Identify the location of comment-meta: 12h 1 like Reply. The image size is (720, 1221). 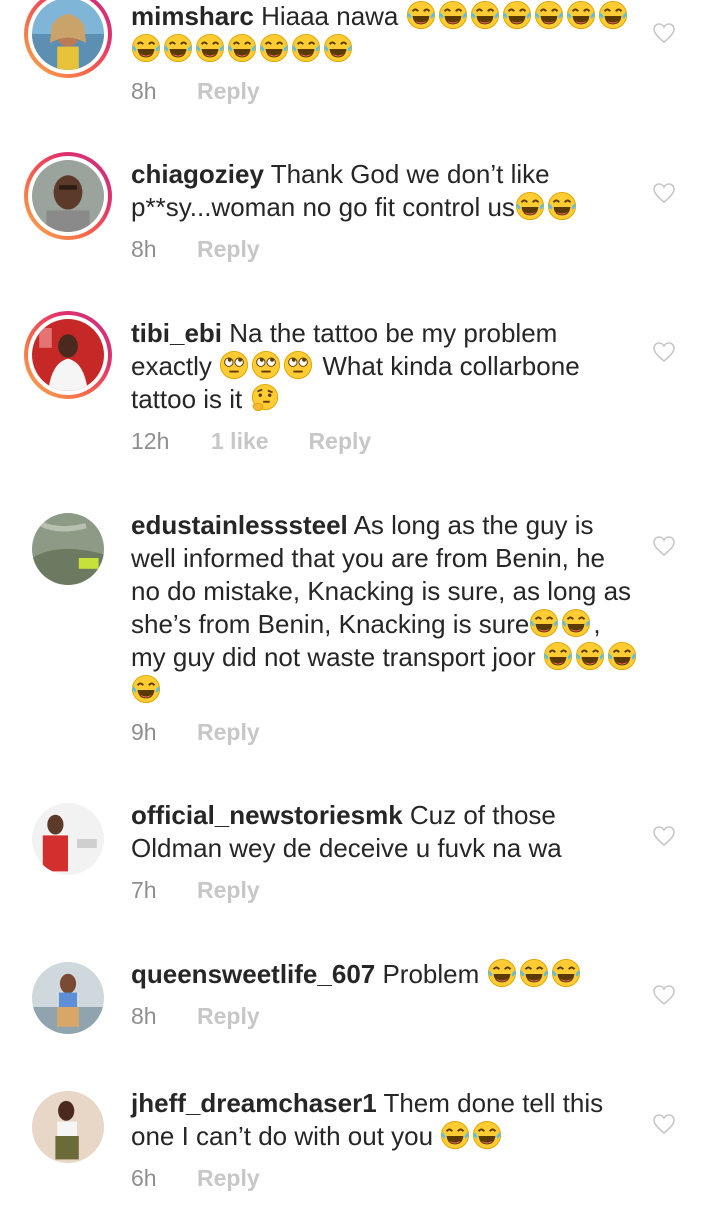
(386, 441).